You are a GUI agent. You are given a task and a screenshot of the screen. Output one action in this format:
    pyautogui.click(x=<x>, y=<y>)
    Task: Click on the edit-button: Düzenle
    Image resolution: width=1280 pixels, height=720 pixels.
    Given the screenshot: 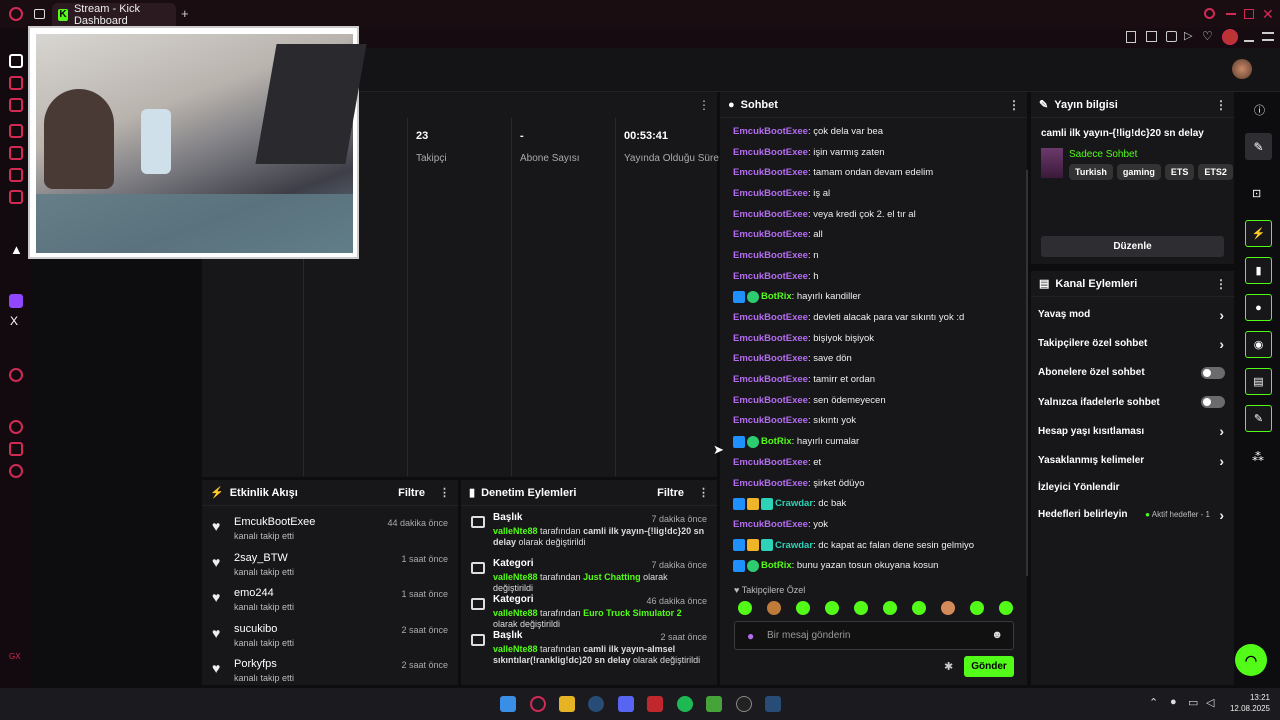 What is the action you would take?
    pyautogui.click(x=1132, y=246)
    